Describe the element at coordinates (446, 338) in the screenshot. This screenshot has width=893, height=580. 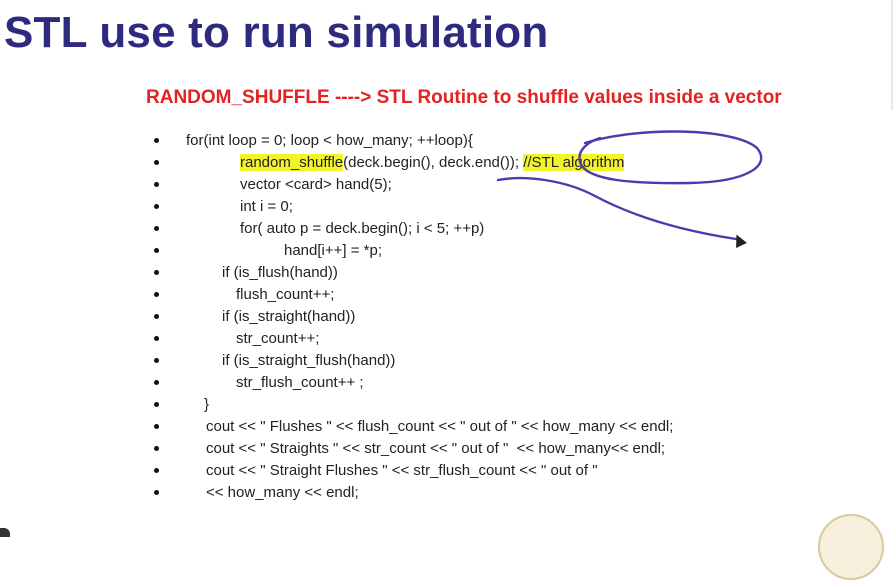
I see `code-line: str_count++;` at that location.